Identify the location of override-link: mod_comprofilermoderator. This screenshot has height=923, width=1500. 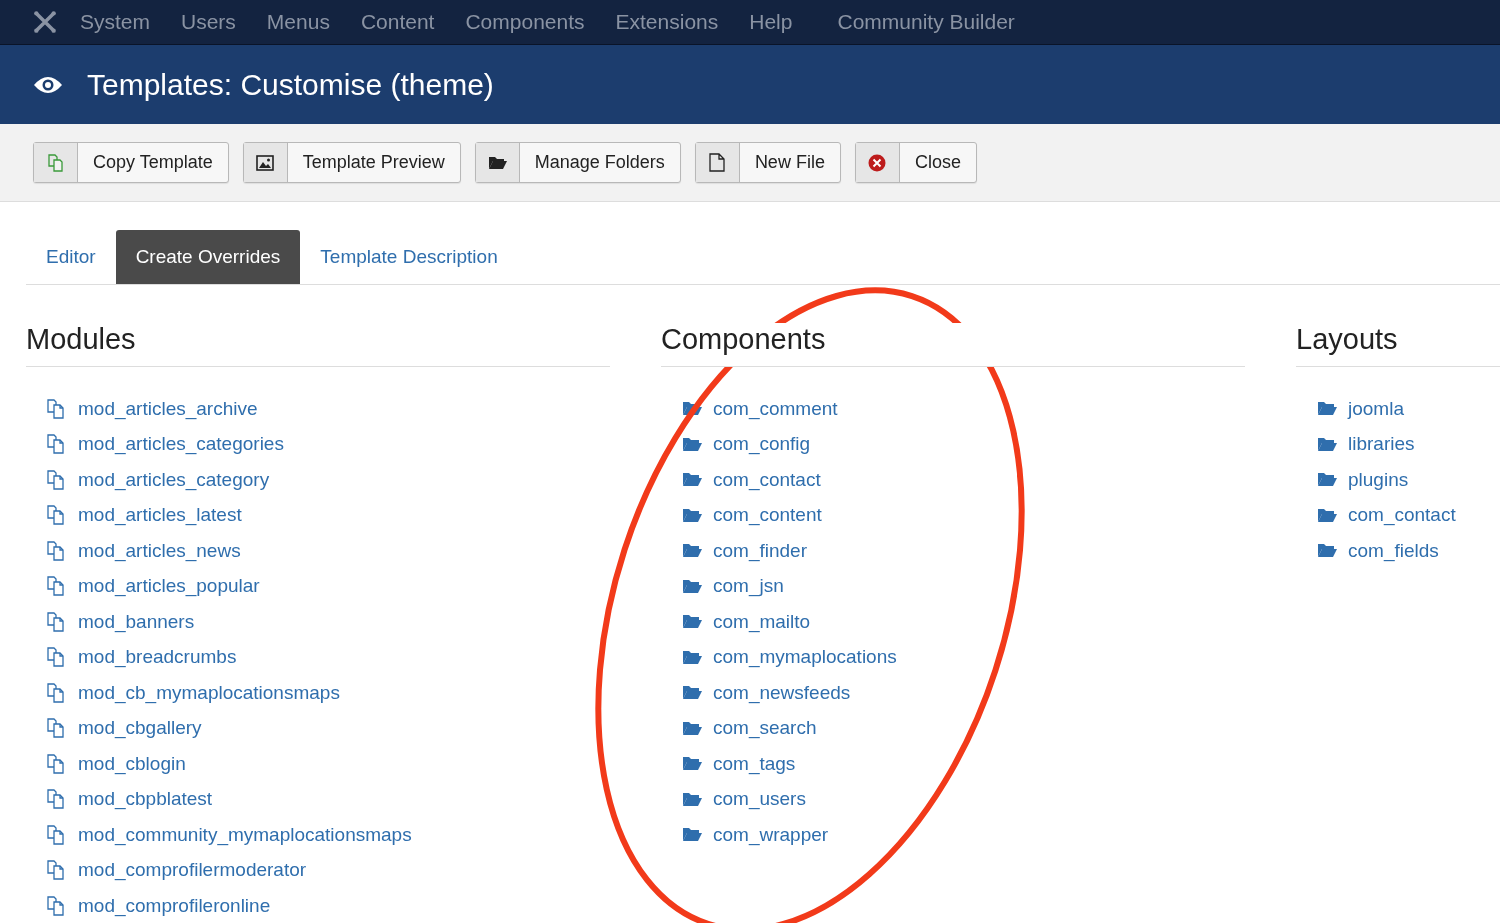
(192, 870).